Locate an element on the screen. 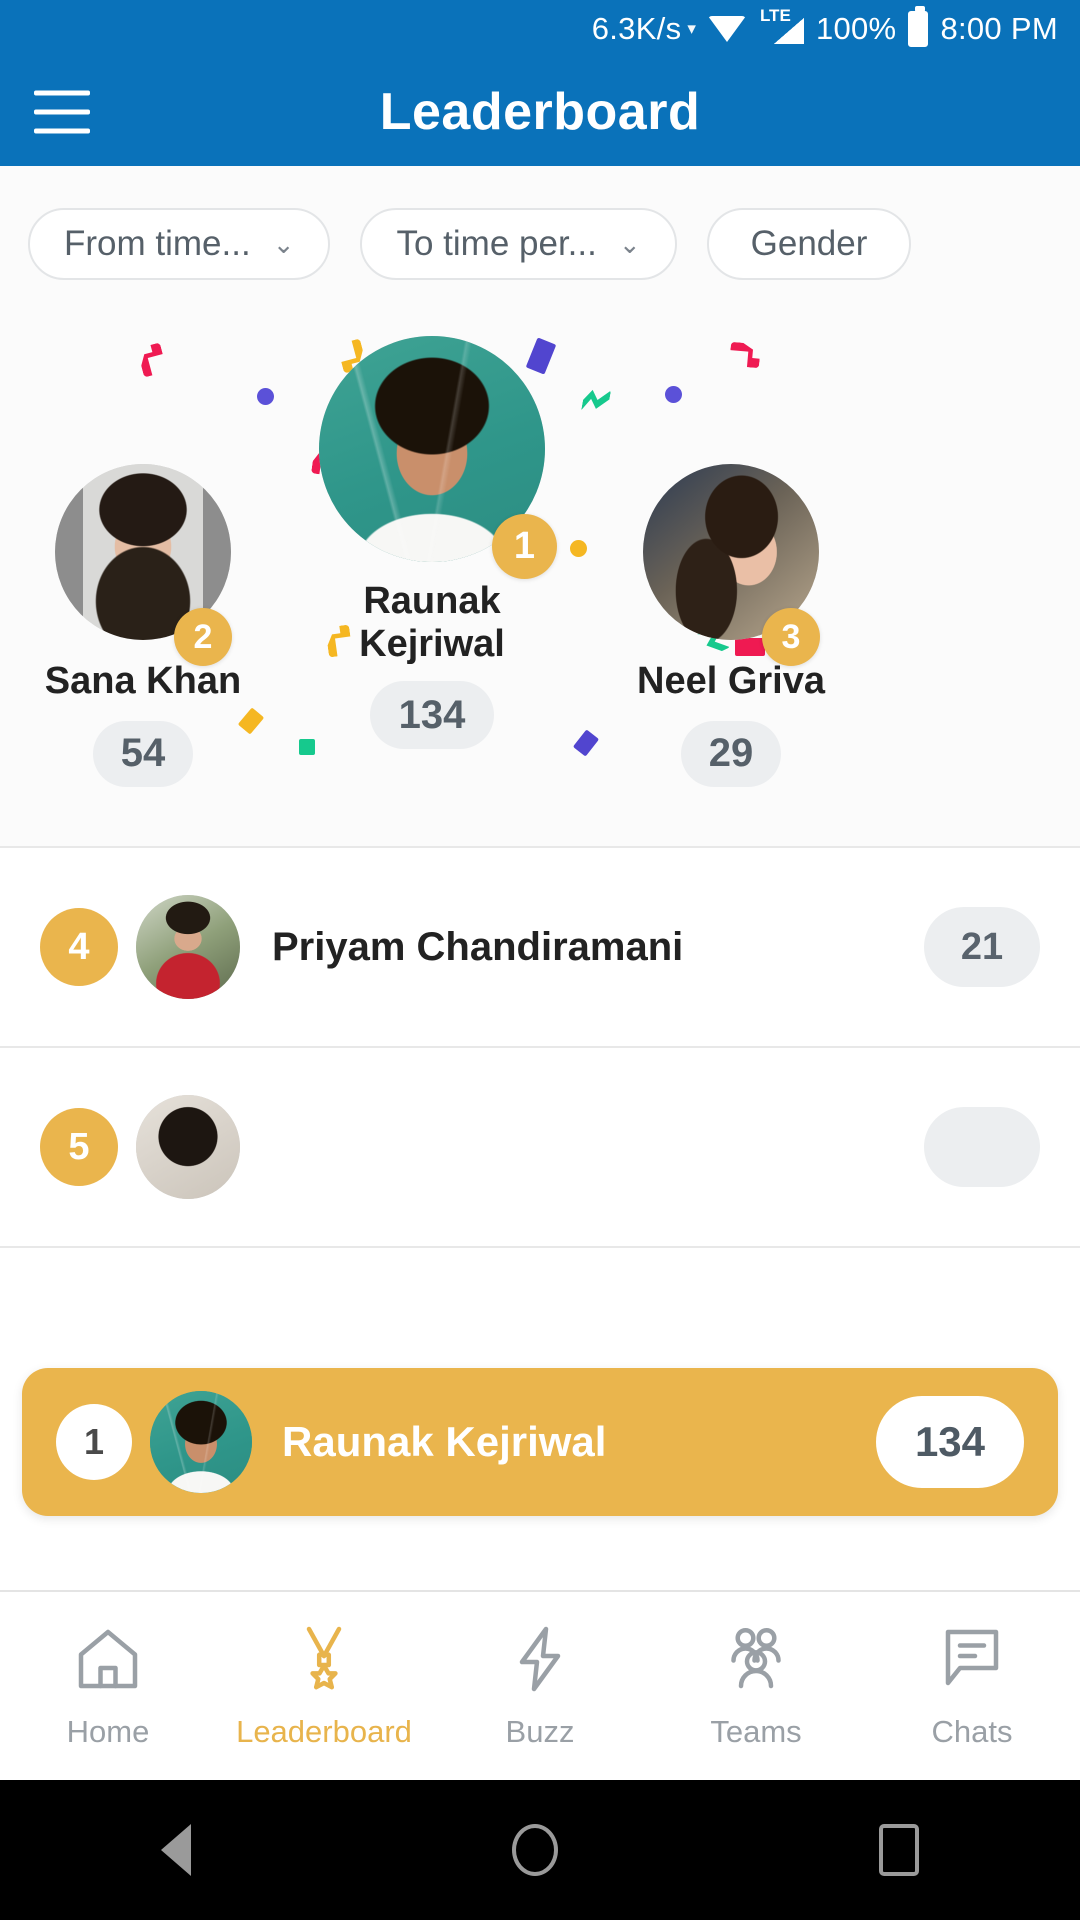  rank-badge: 1 is located at coordinates (524, 546).